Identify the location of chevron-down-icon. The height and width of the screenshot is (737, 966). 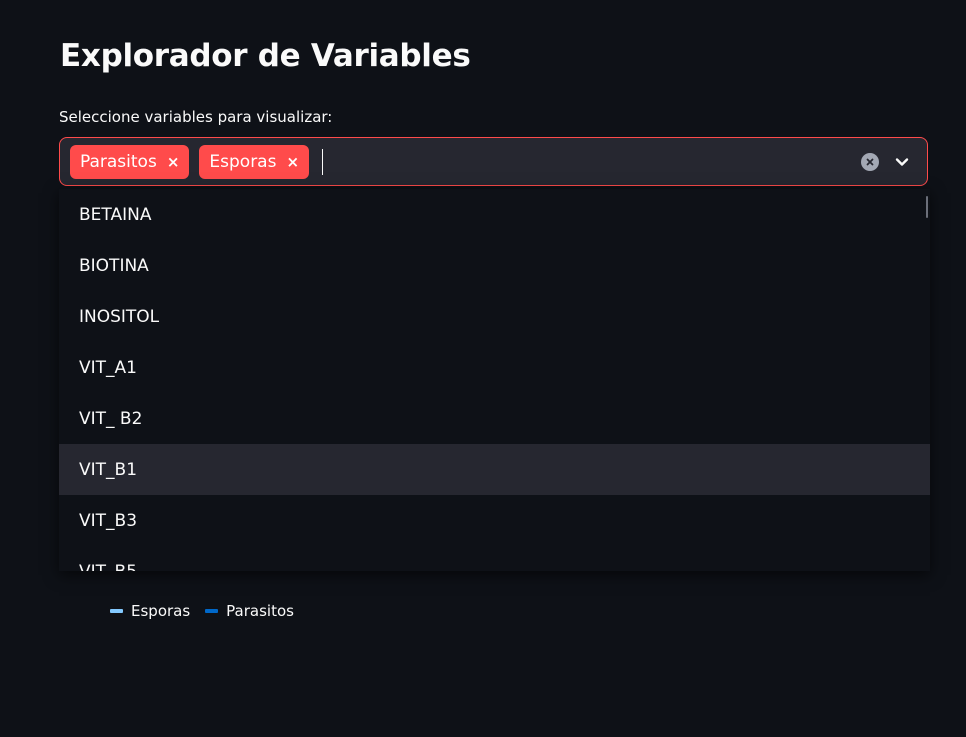
(902, 162).